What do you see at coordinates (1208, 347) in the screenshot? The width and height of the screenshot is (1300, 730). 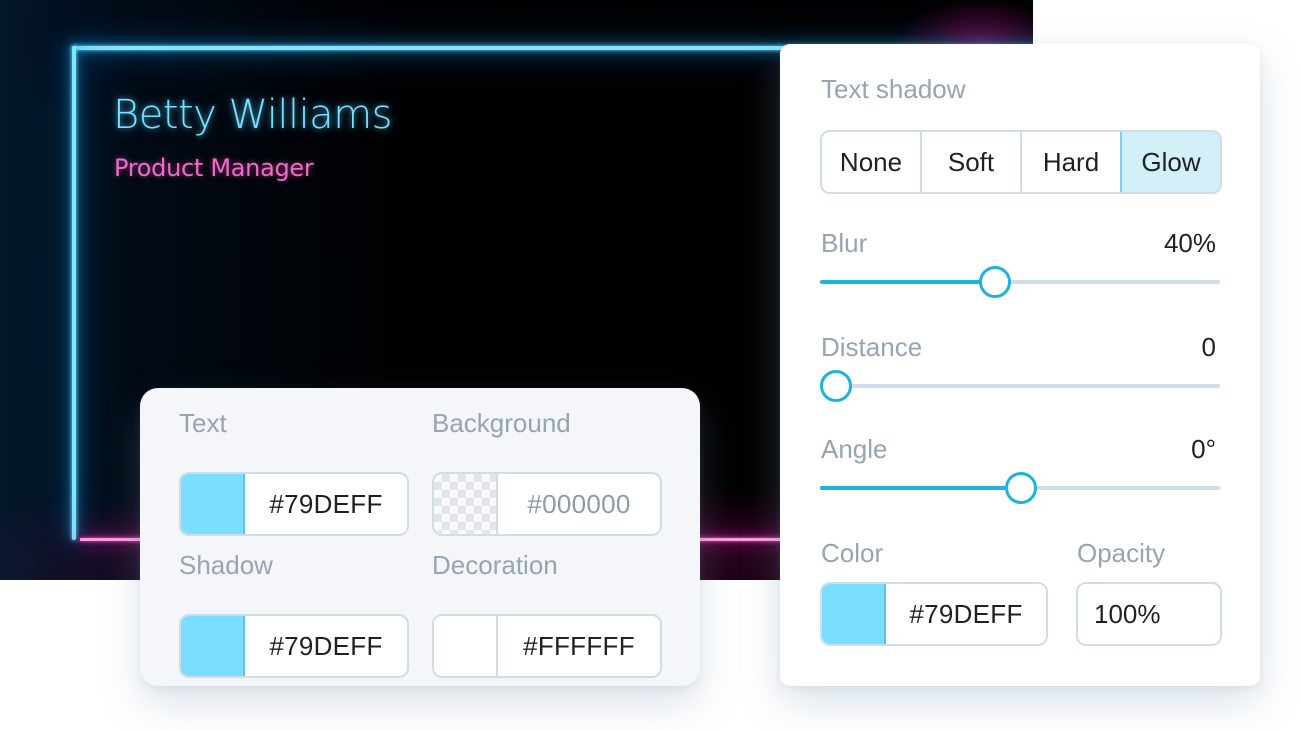 I see `distance-value: 0` at bounding box center [1208, 347].